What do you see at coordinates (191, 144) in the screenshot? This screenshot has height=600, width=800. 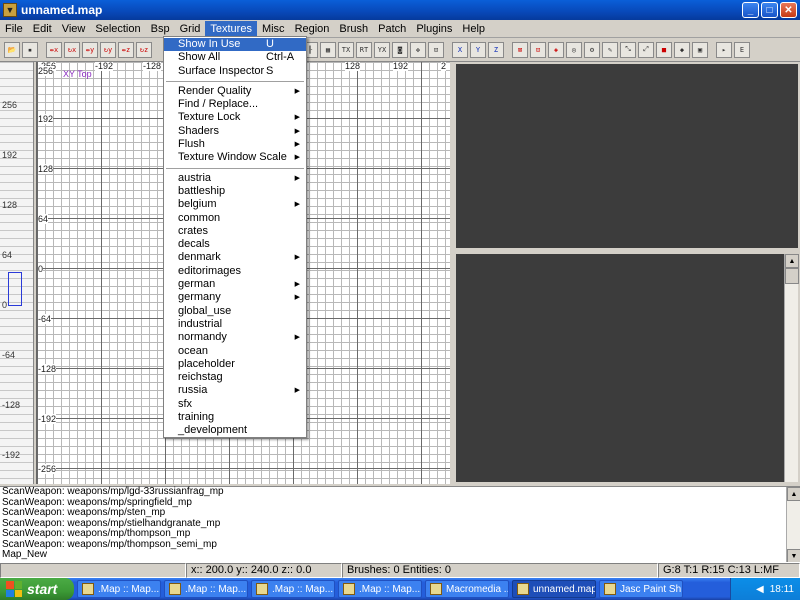 I see `menu-item-label: Flush` at bounding box center [191, 144].